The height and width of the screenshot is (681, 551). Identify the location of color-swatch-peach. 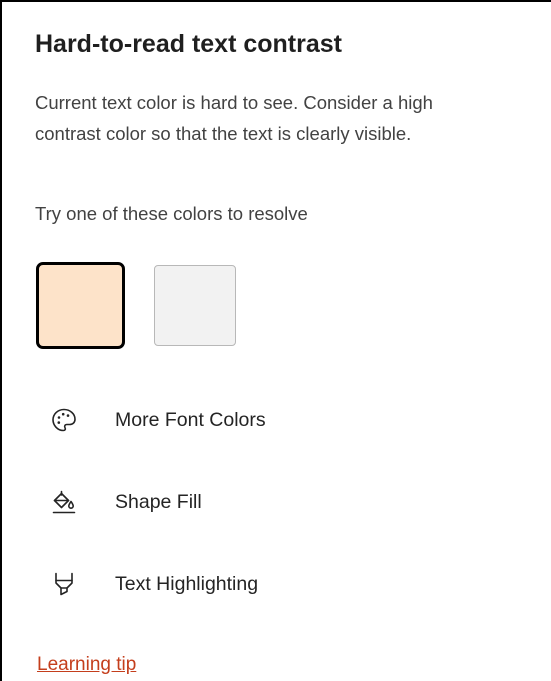
(80, 305).